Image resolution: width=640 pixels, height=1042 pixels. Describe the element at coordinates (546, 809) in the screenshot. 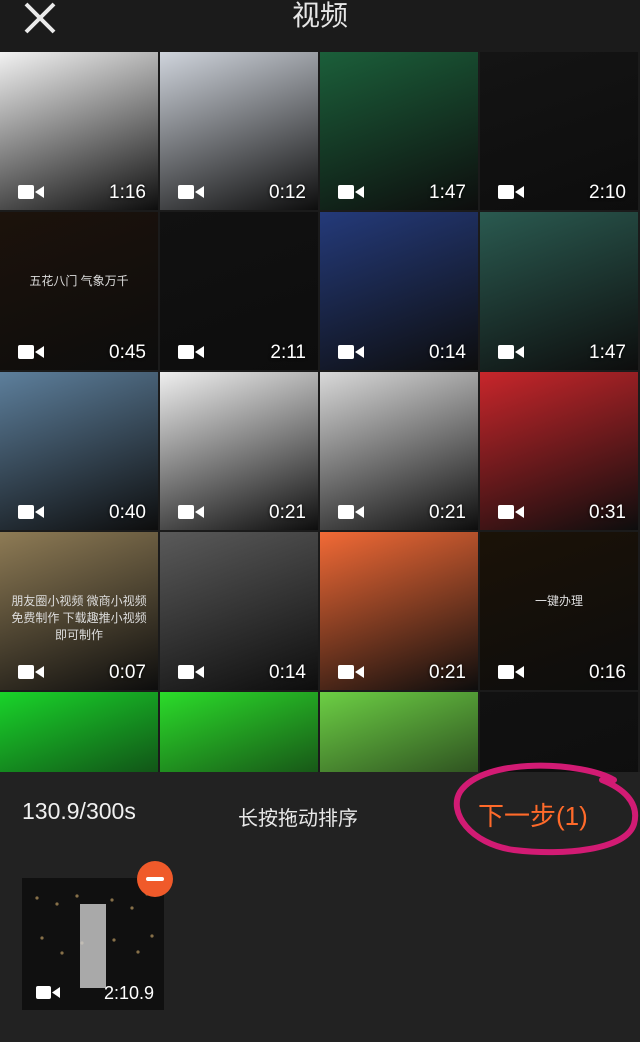

I see `annotation-circle` at that location.